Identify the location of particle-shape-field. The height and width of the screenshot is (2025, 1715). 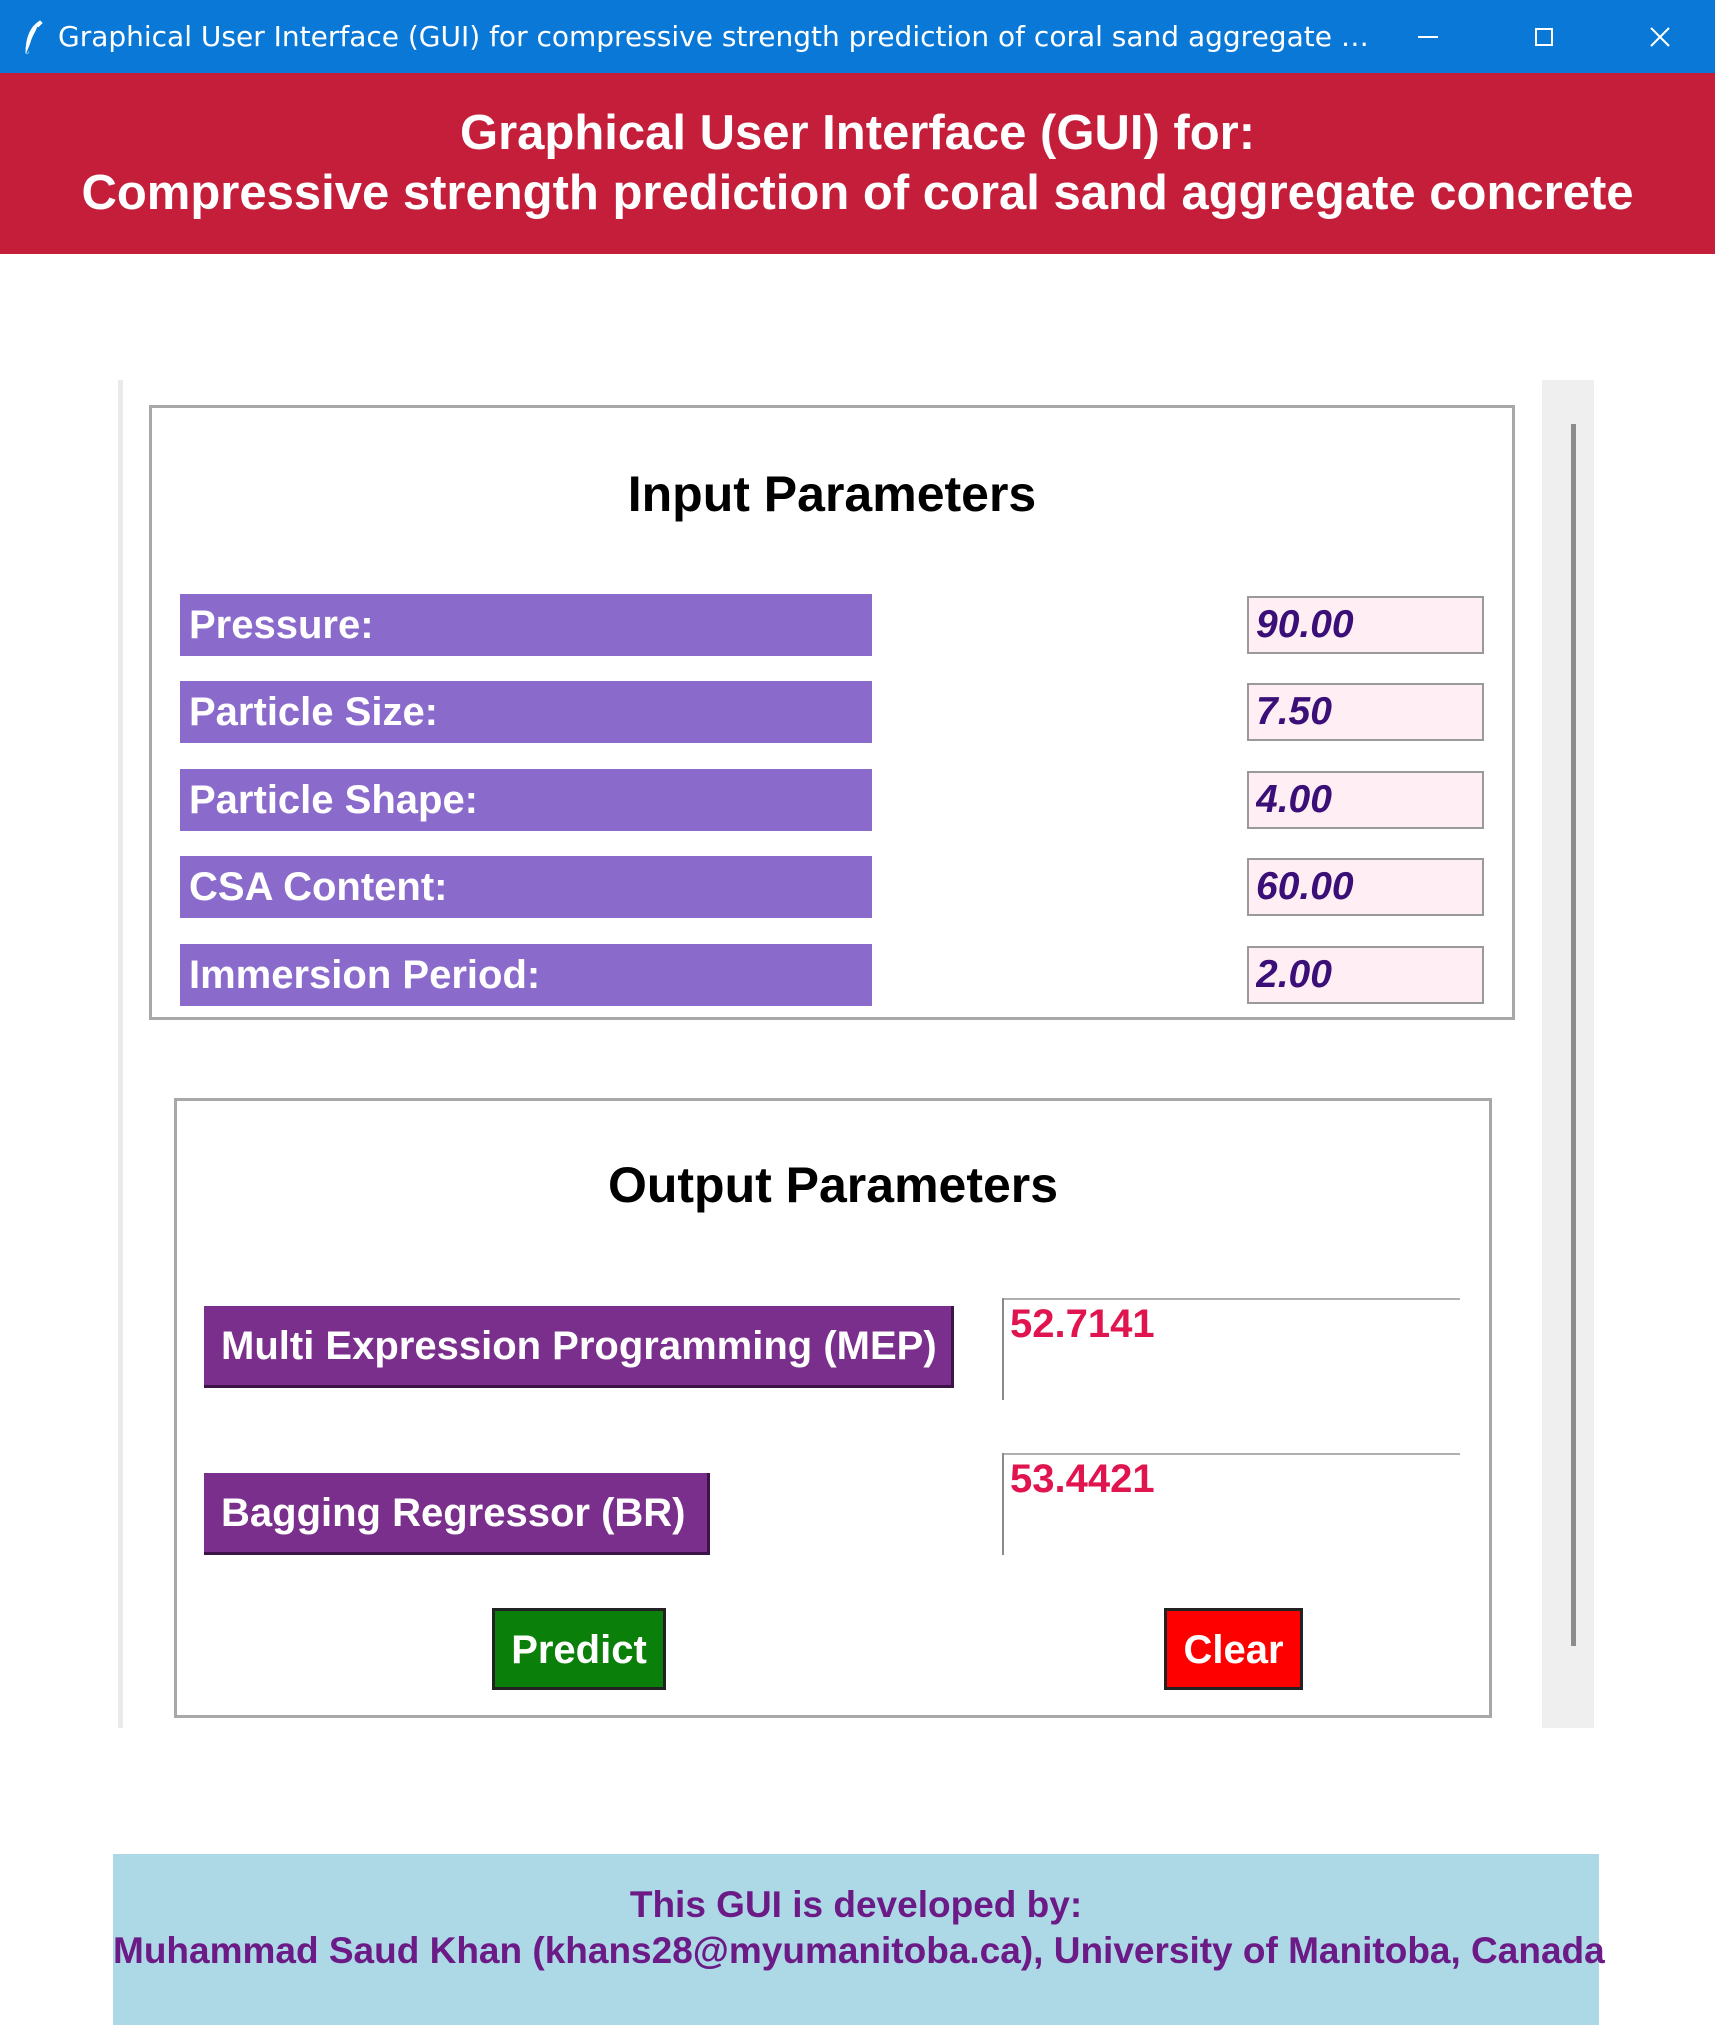
(1365, 800).